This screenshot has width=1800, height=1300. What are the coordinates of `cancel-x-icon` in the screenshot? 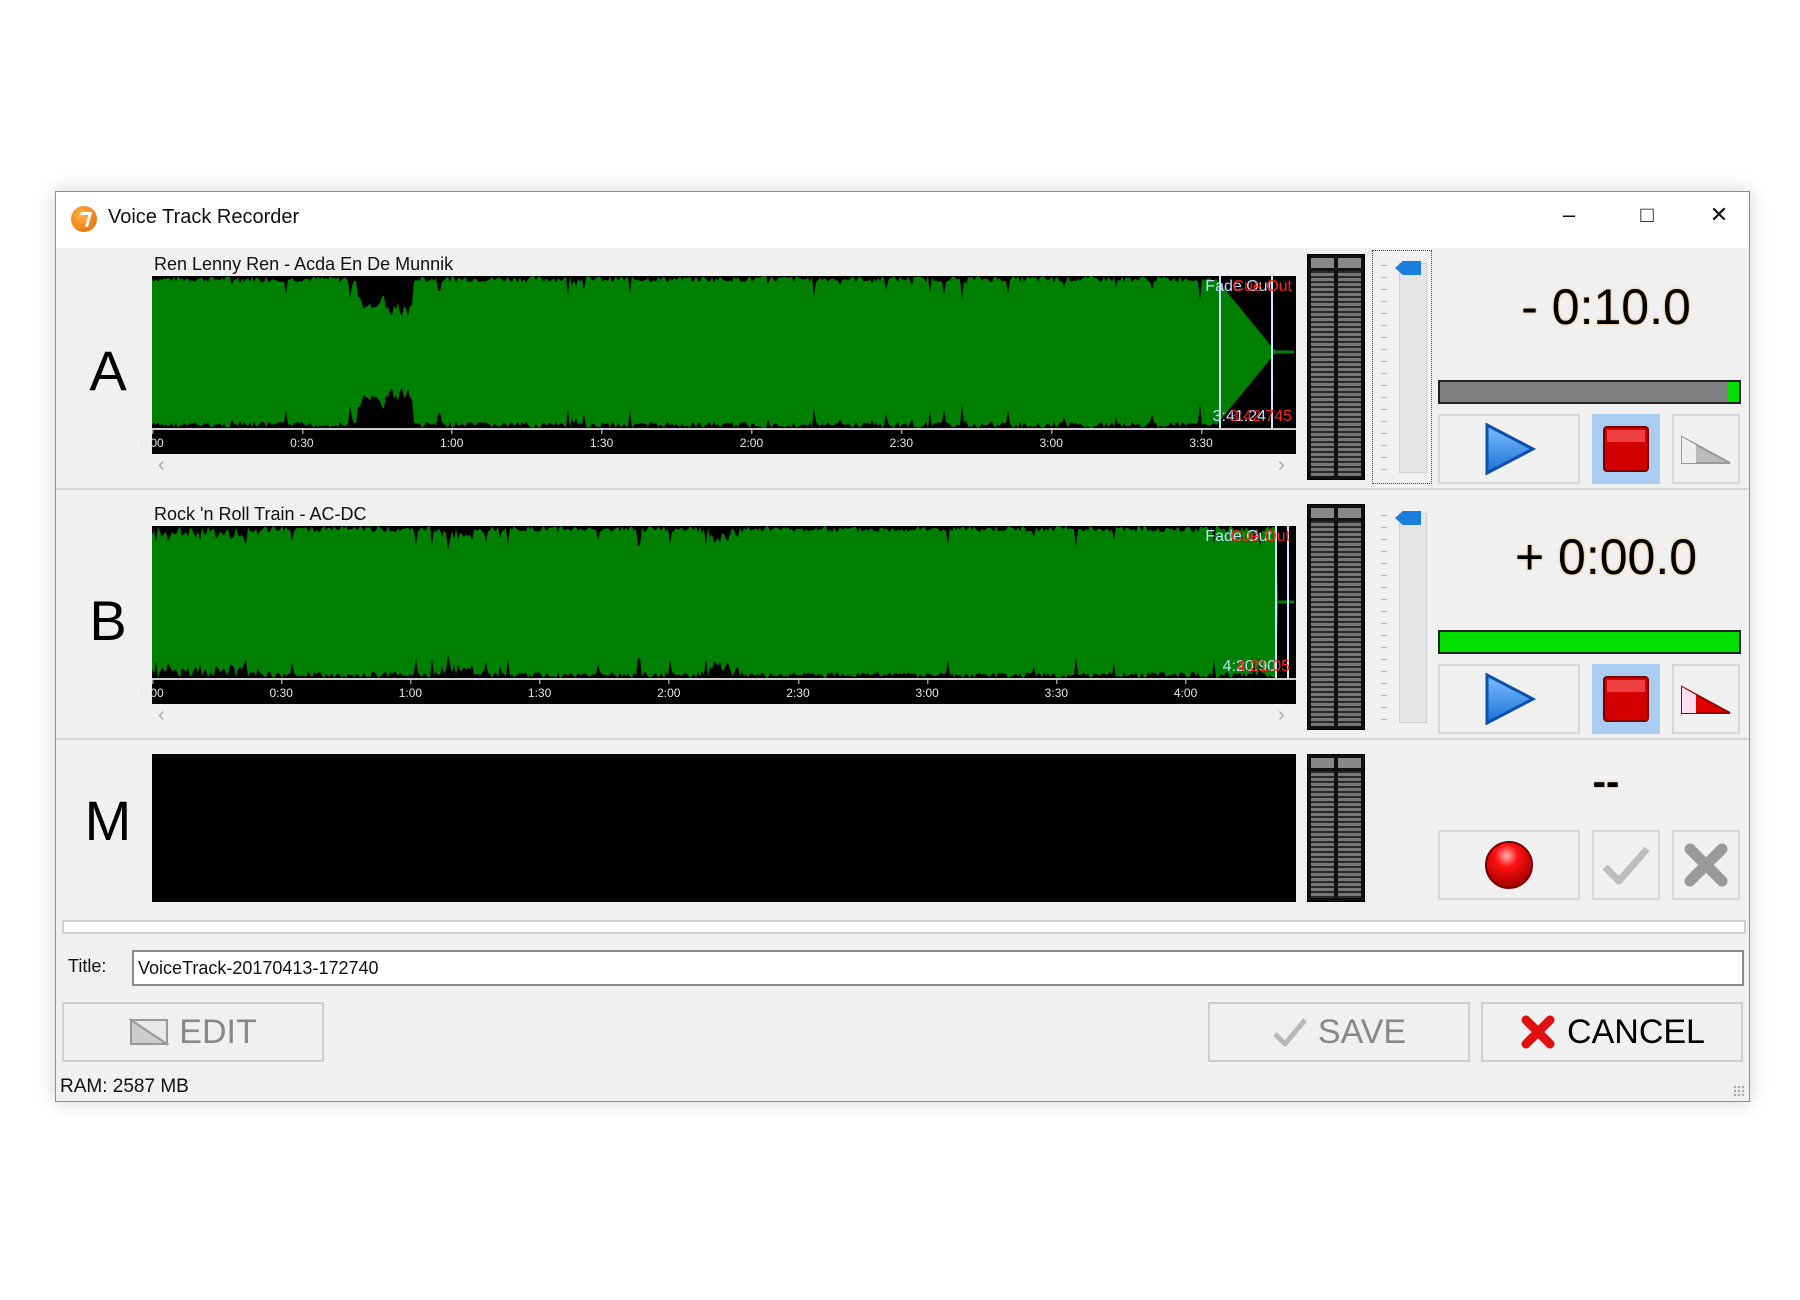 It's located at (1538, 1032).